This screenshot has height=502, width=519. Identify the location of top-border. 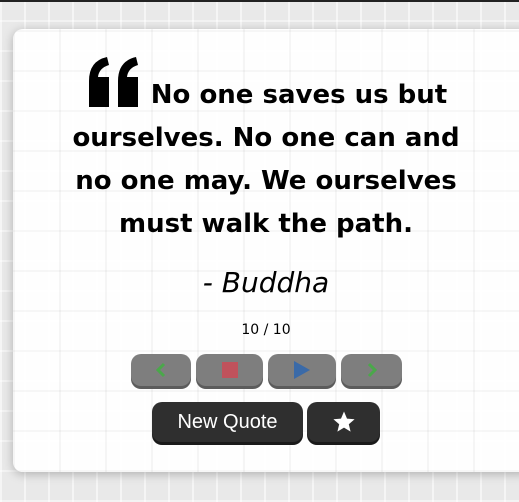
(259, 1).